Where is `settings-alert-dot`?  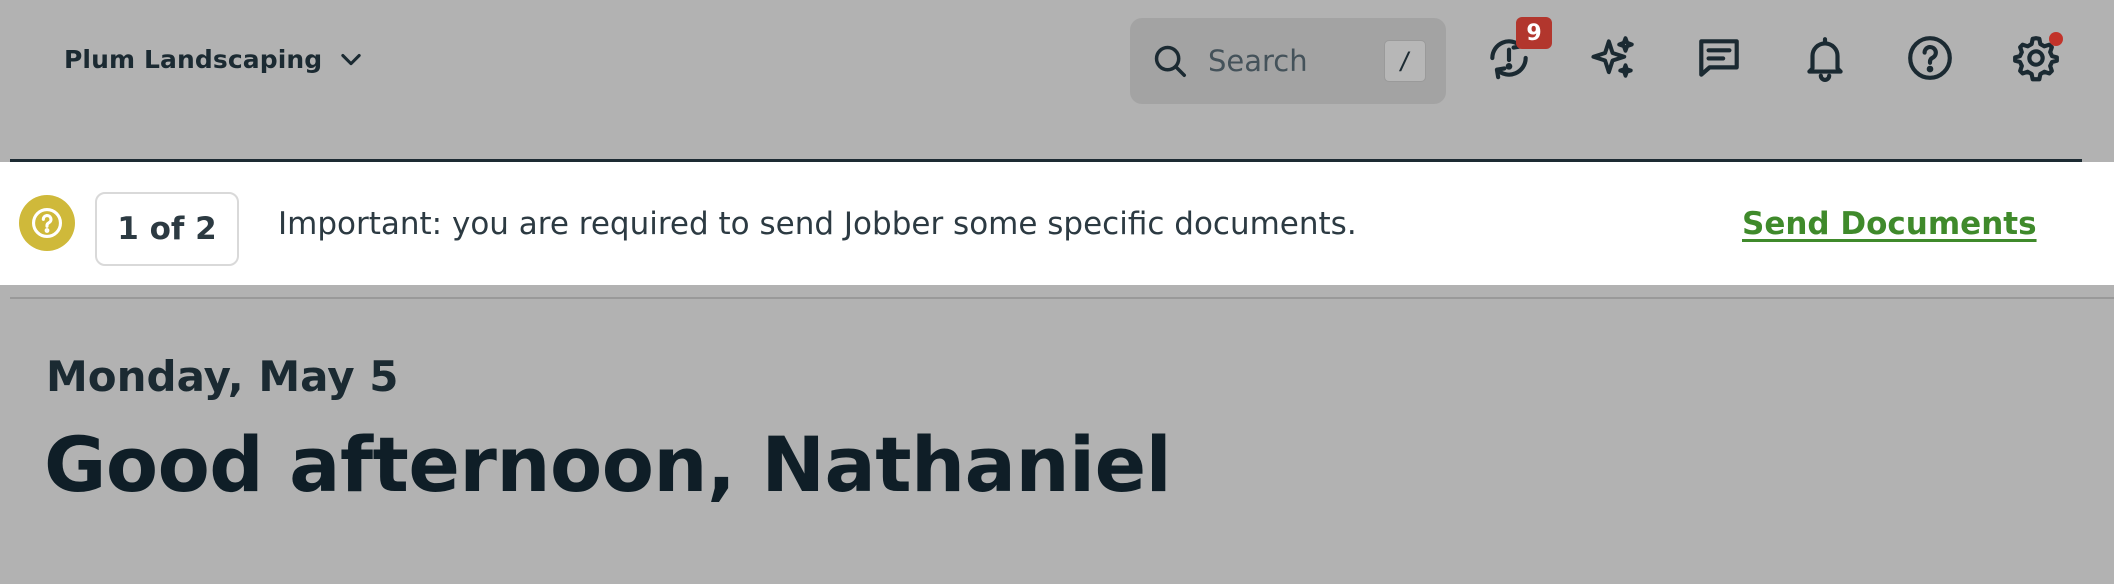 settings-alert-dot is located at coordinates (2056, 39).